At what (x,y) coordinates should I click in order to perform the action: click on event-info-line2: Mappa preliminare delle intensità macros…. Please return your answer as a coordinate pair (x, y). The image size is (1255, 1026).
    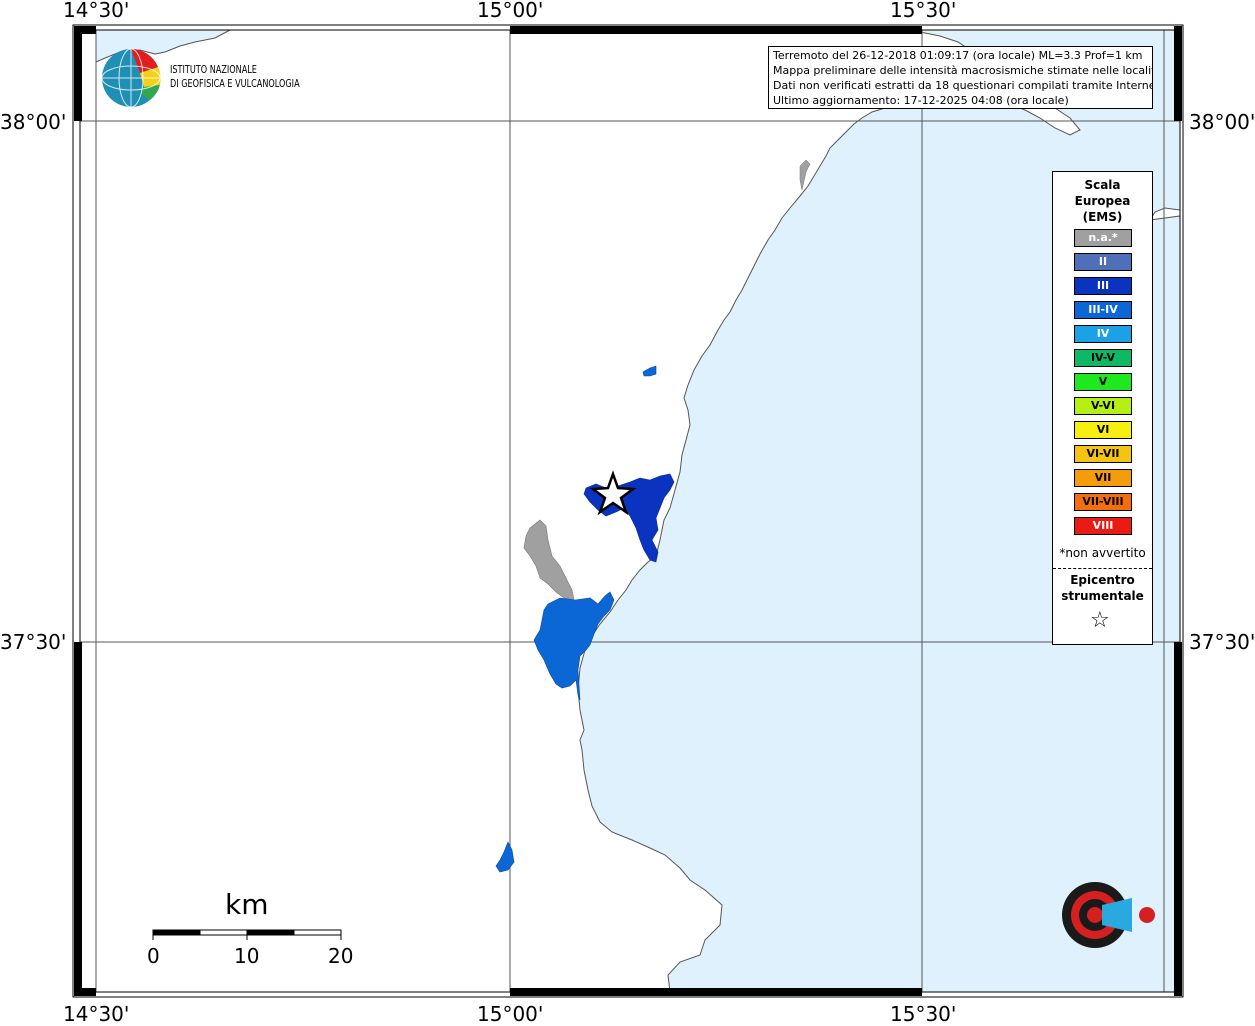
    Looking at the image, I should click on (963, 70).